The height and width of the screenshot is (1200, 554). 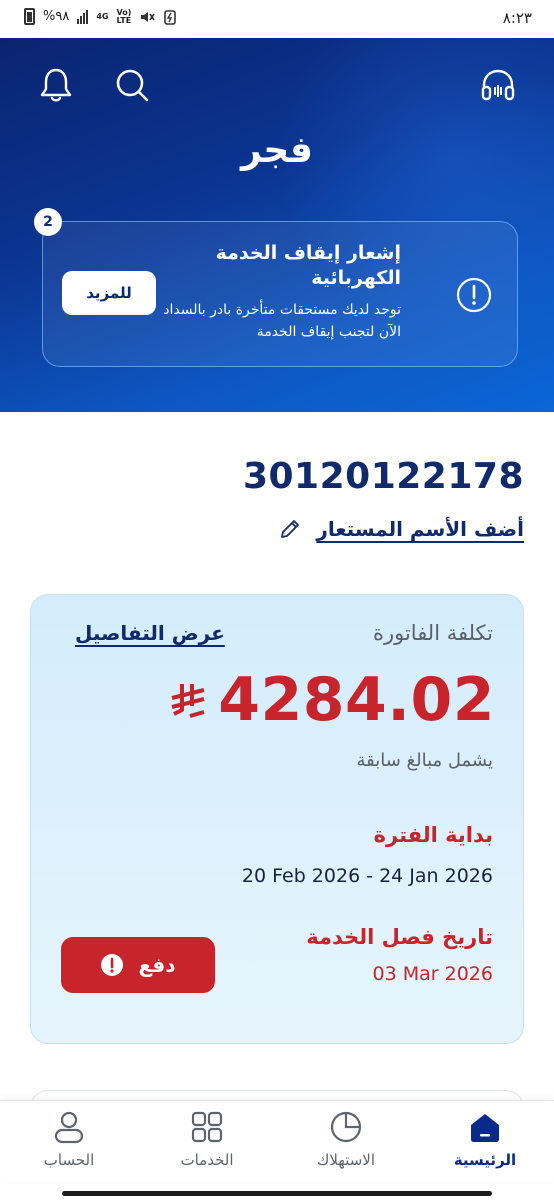 What do you see at coordinates (485, 1160) in the screenshot?
I see `nav-home-label: الرئيسية` at bounding box center [485, 1160].